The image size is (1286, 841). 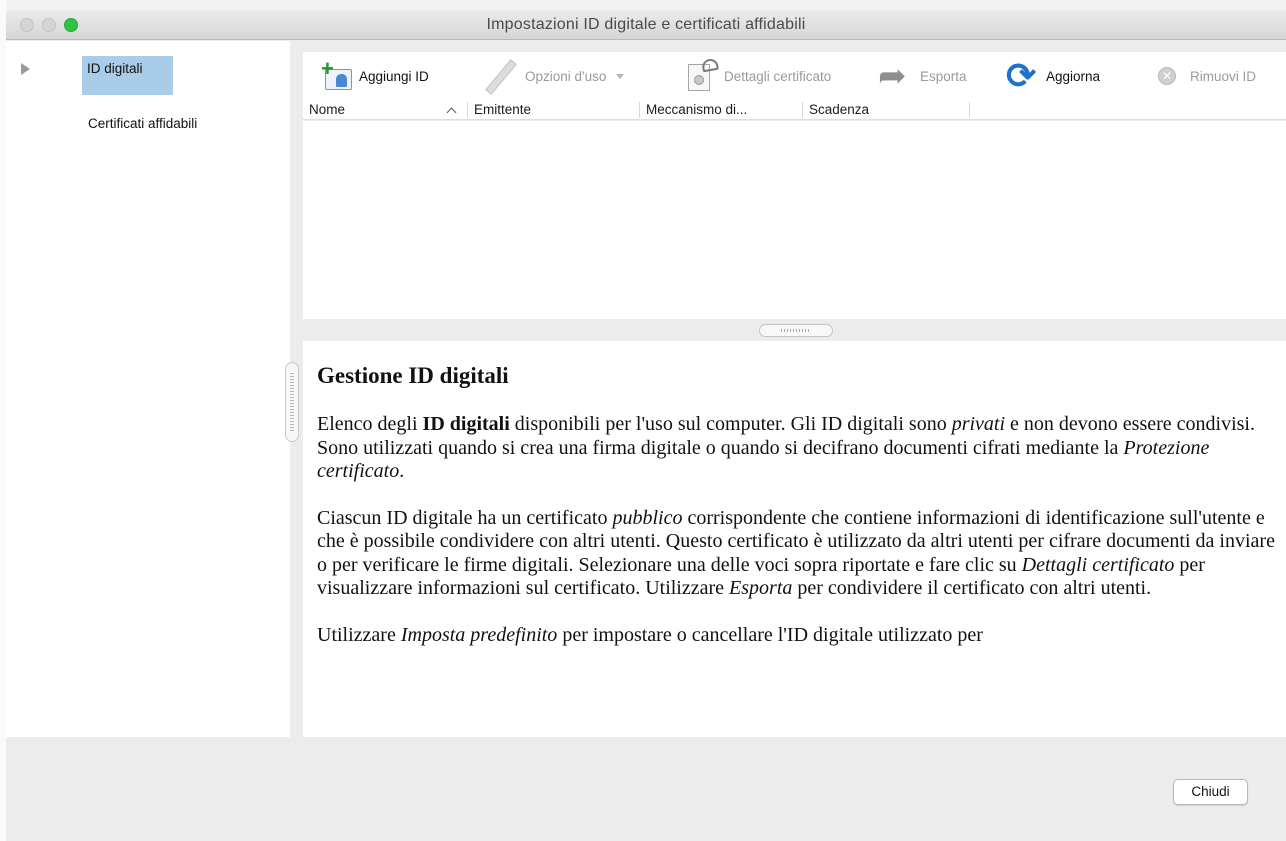 I want to click on chevron-down-icon, so click(x=620, y=76).